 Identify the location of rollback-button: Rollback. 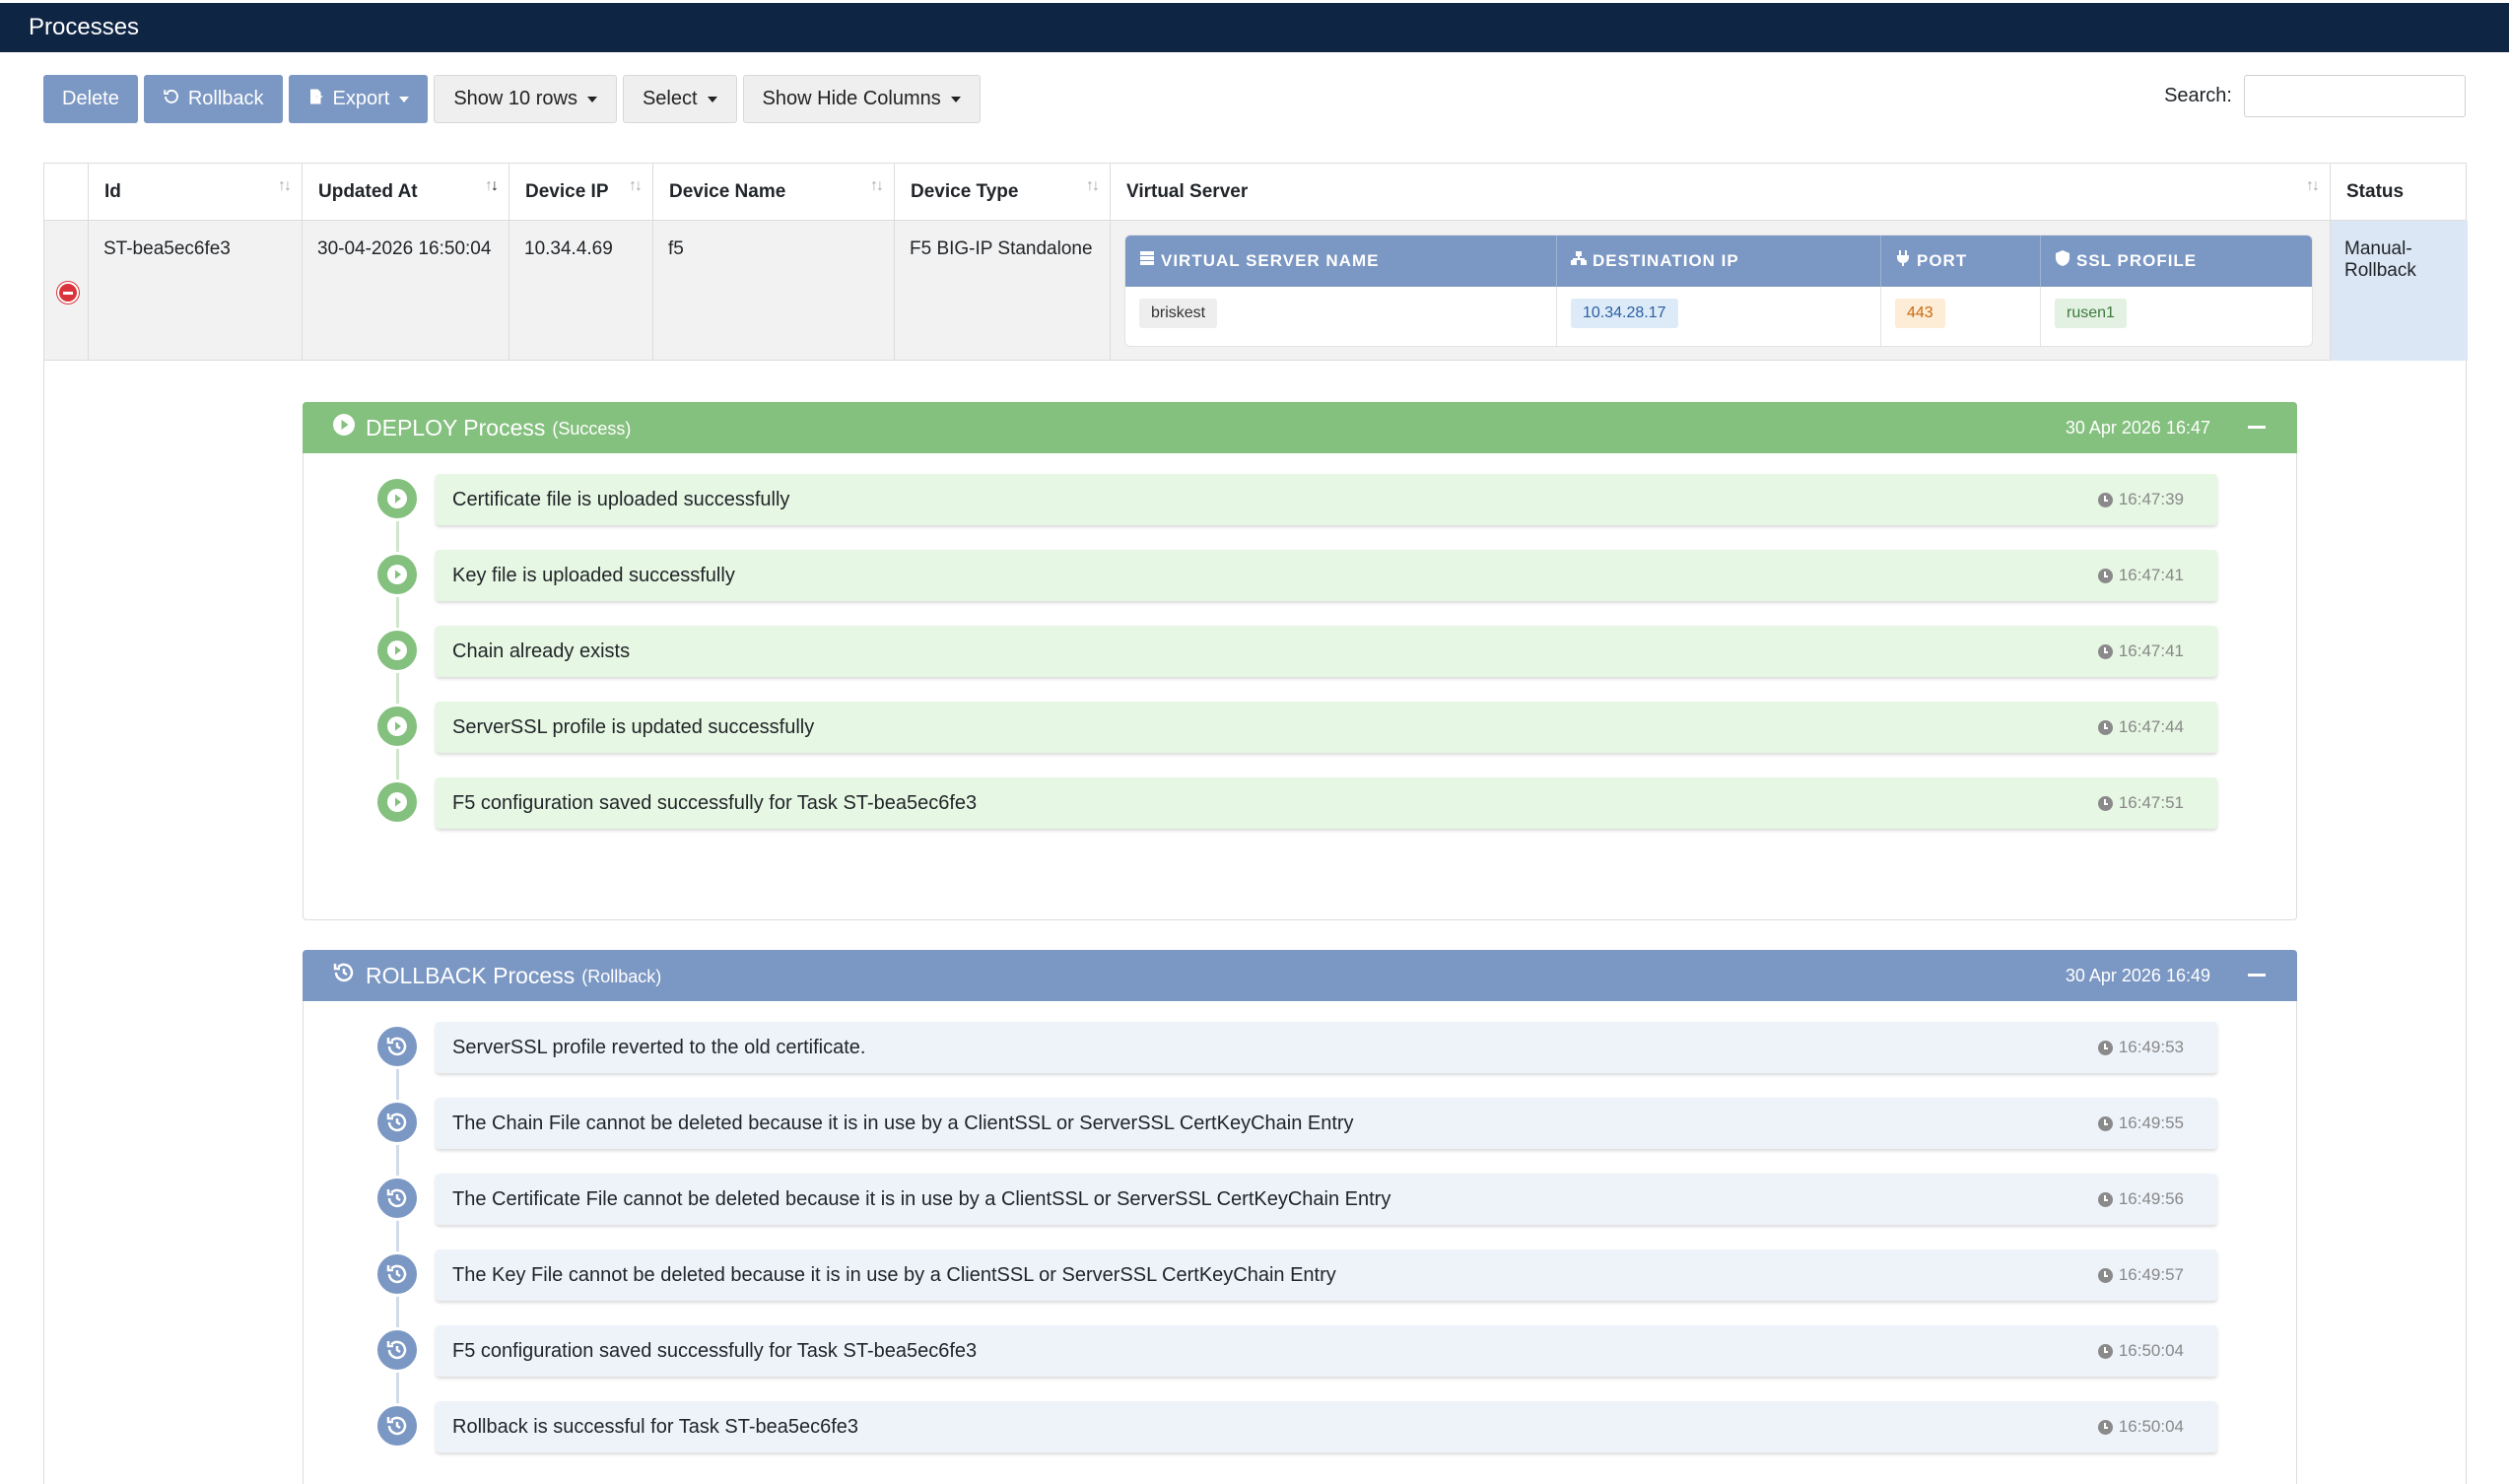
(213, 99).